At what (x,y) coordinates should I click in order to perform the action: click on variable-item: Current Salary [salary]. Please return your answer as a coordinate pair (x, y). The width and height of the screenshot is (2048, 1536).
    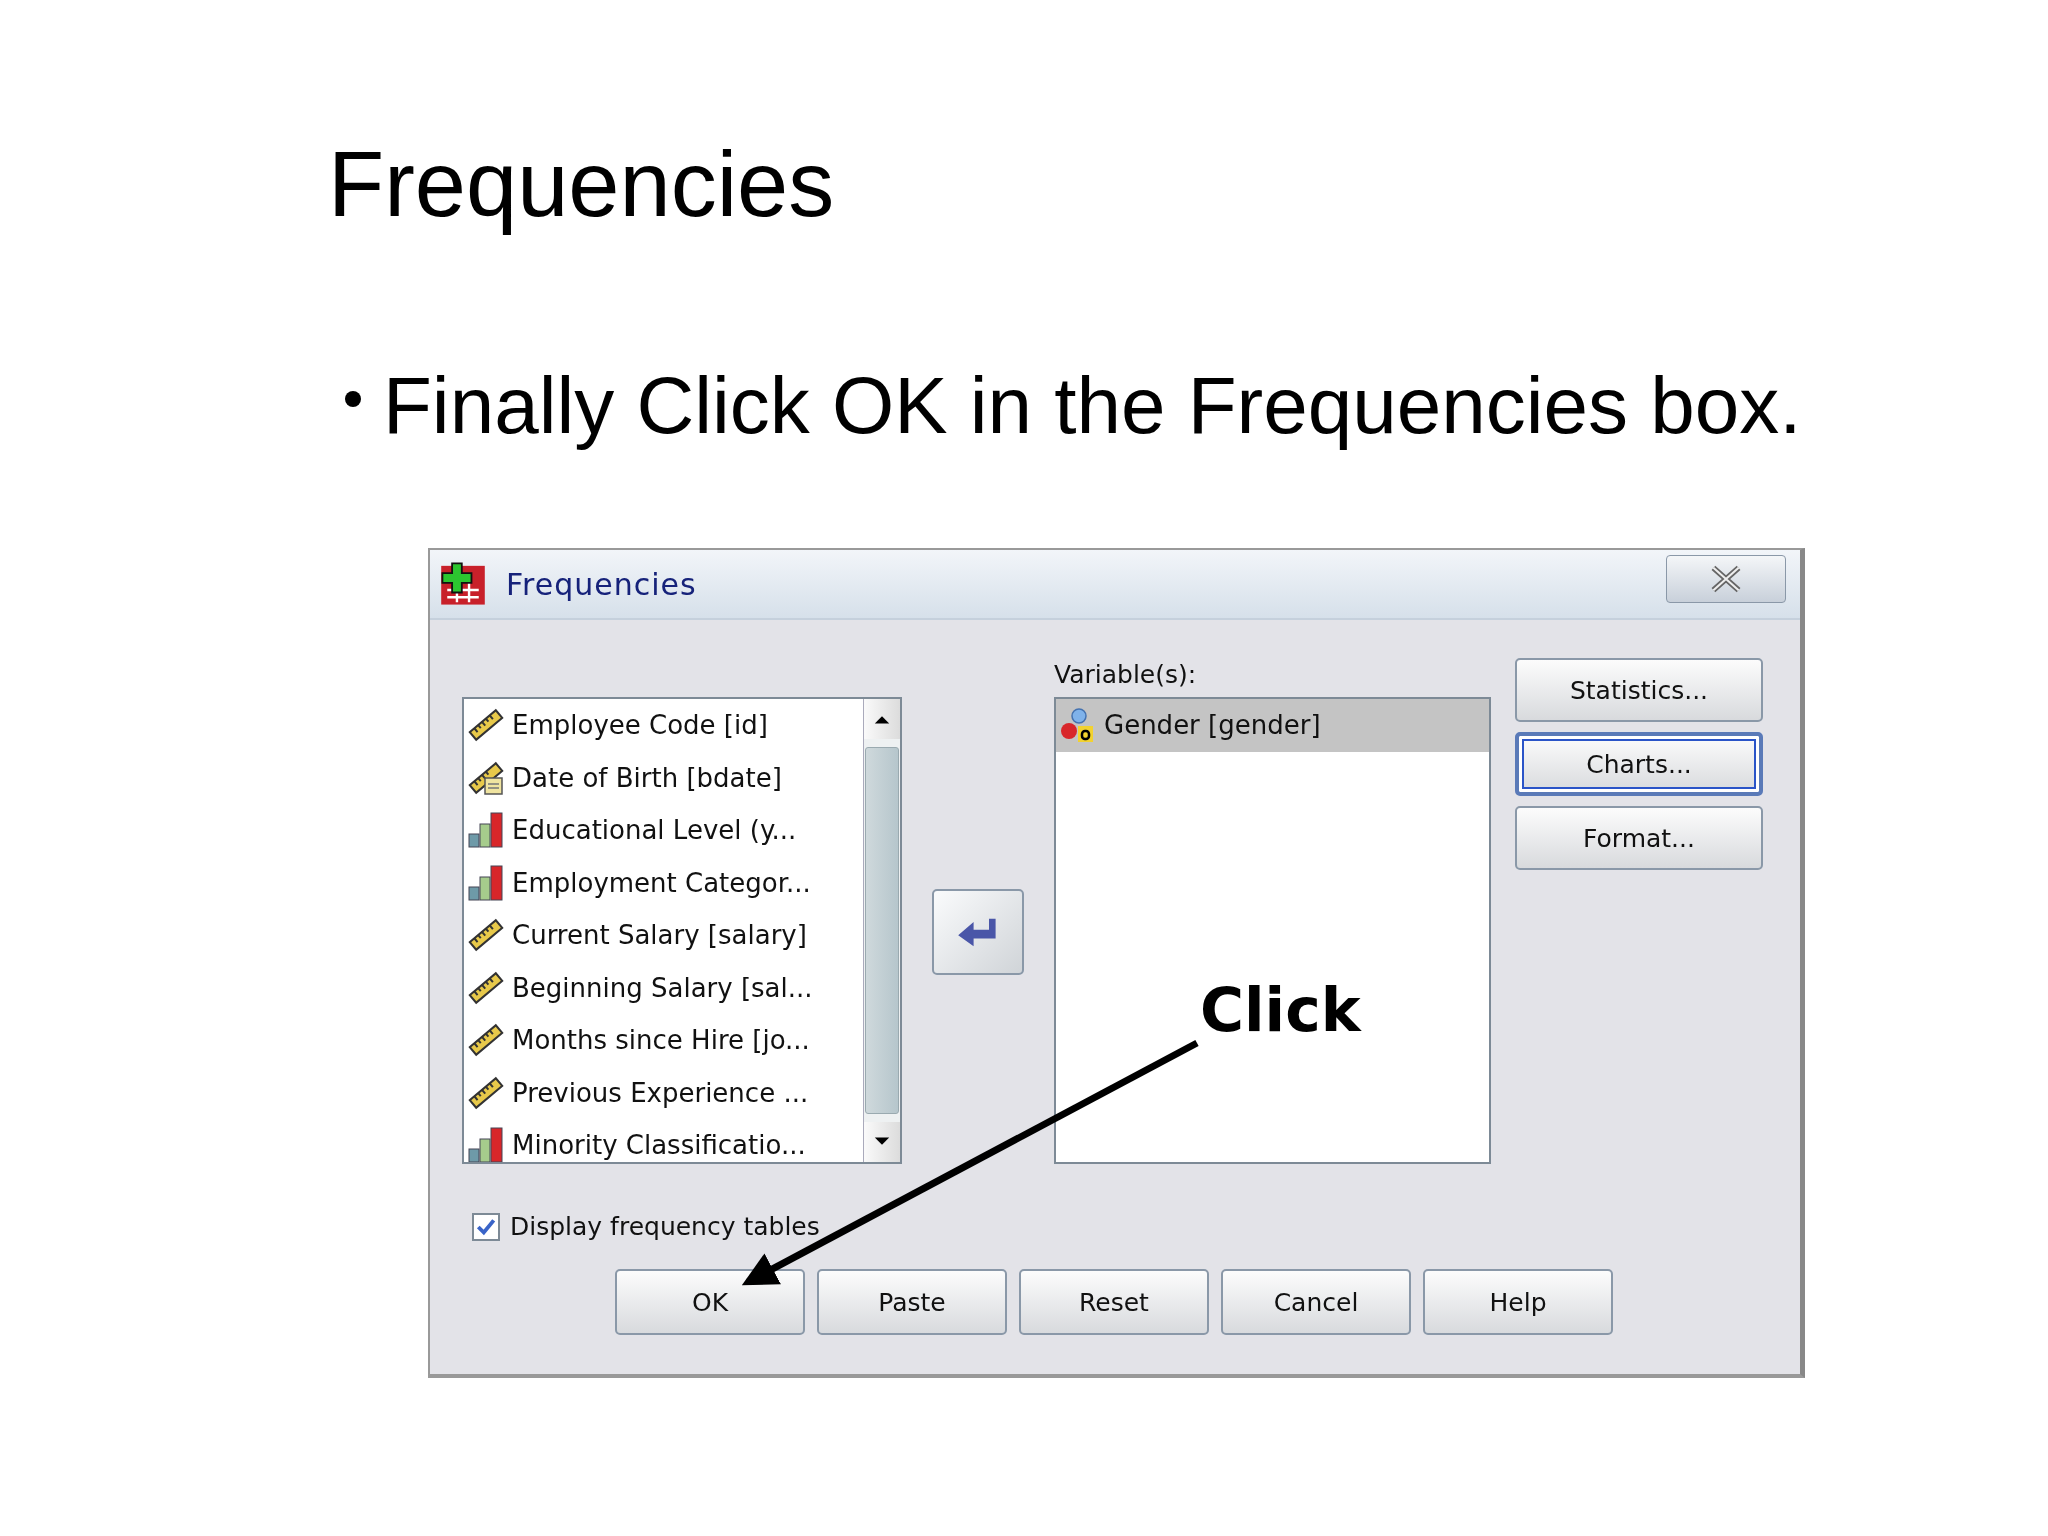
    Looking at the image, I should click on (663, 935).